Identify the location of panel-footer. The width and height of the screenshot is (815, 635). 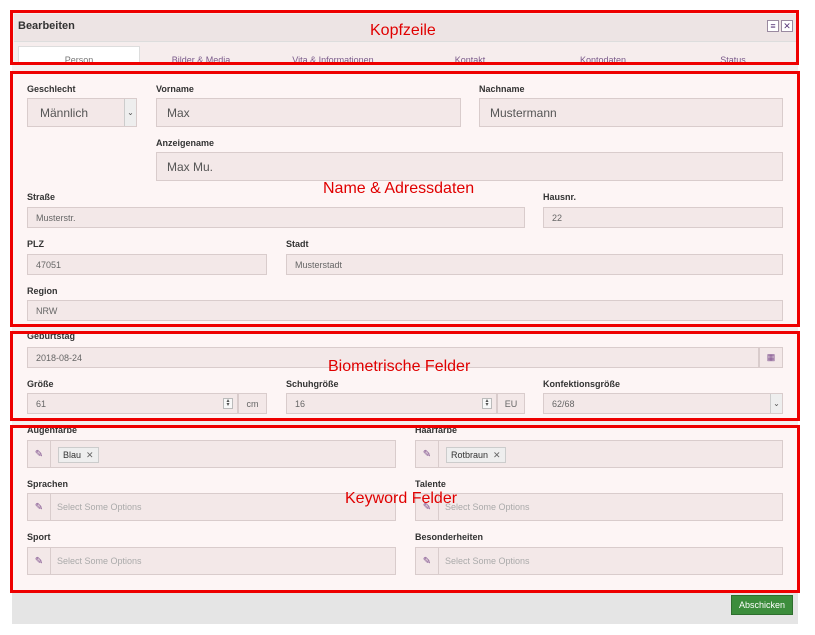
(405, 608).